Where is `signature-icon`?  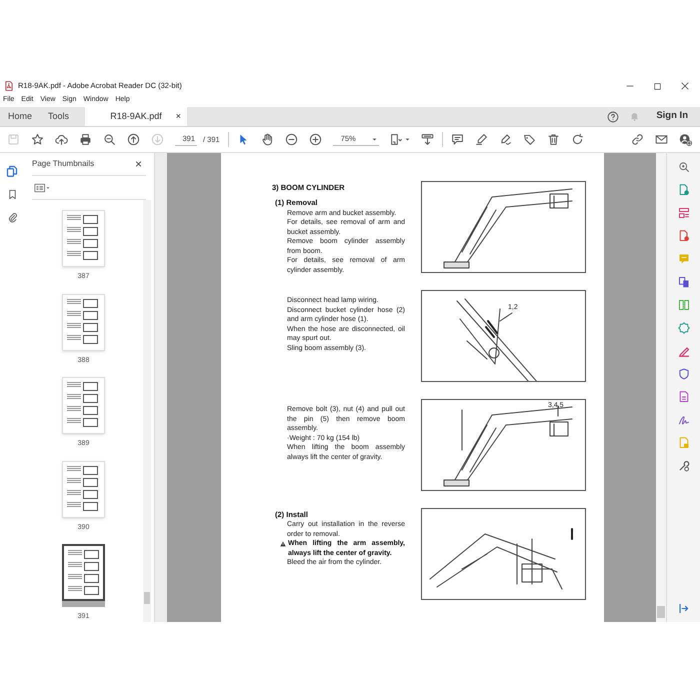
signature-icon is located at coordinates (684, 420).